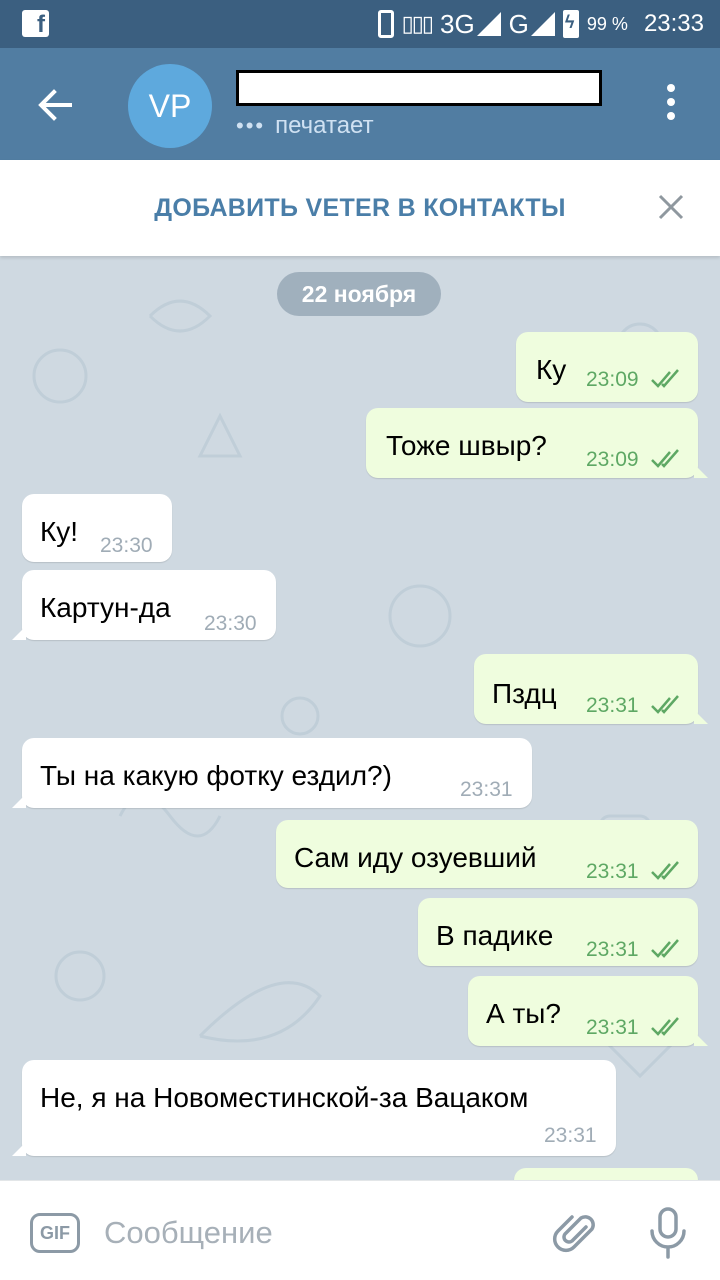 The image size is (720, 1280). What do you see at coordinates (607, 23) in the screenshot?
I see `battery-percent: 99 %` at bounding box center [607, 23].